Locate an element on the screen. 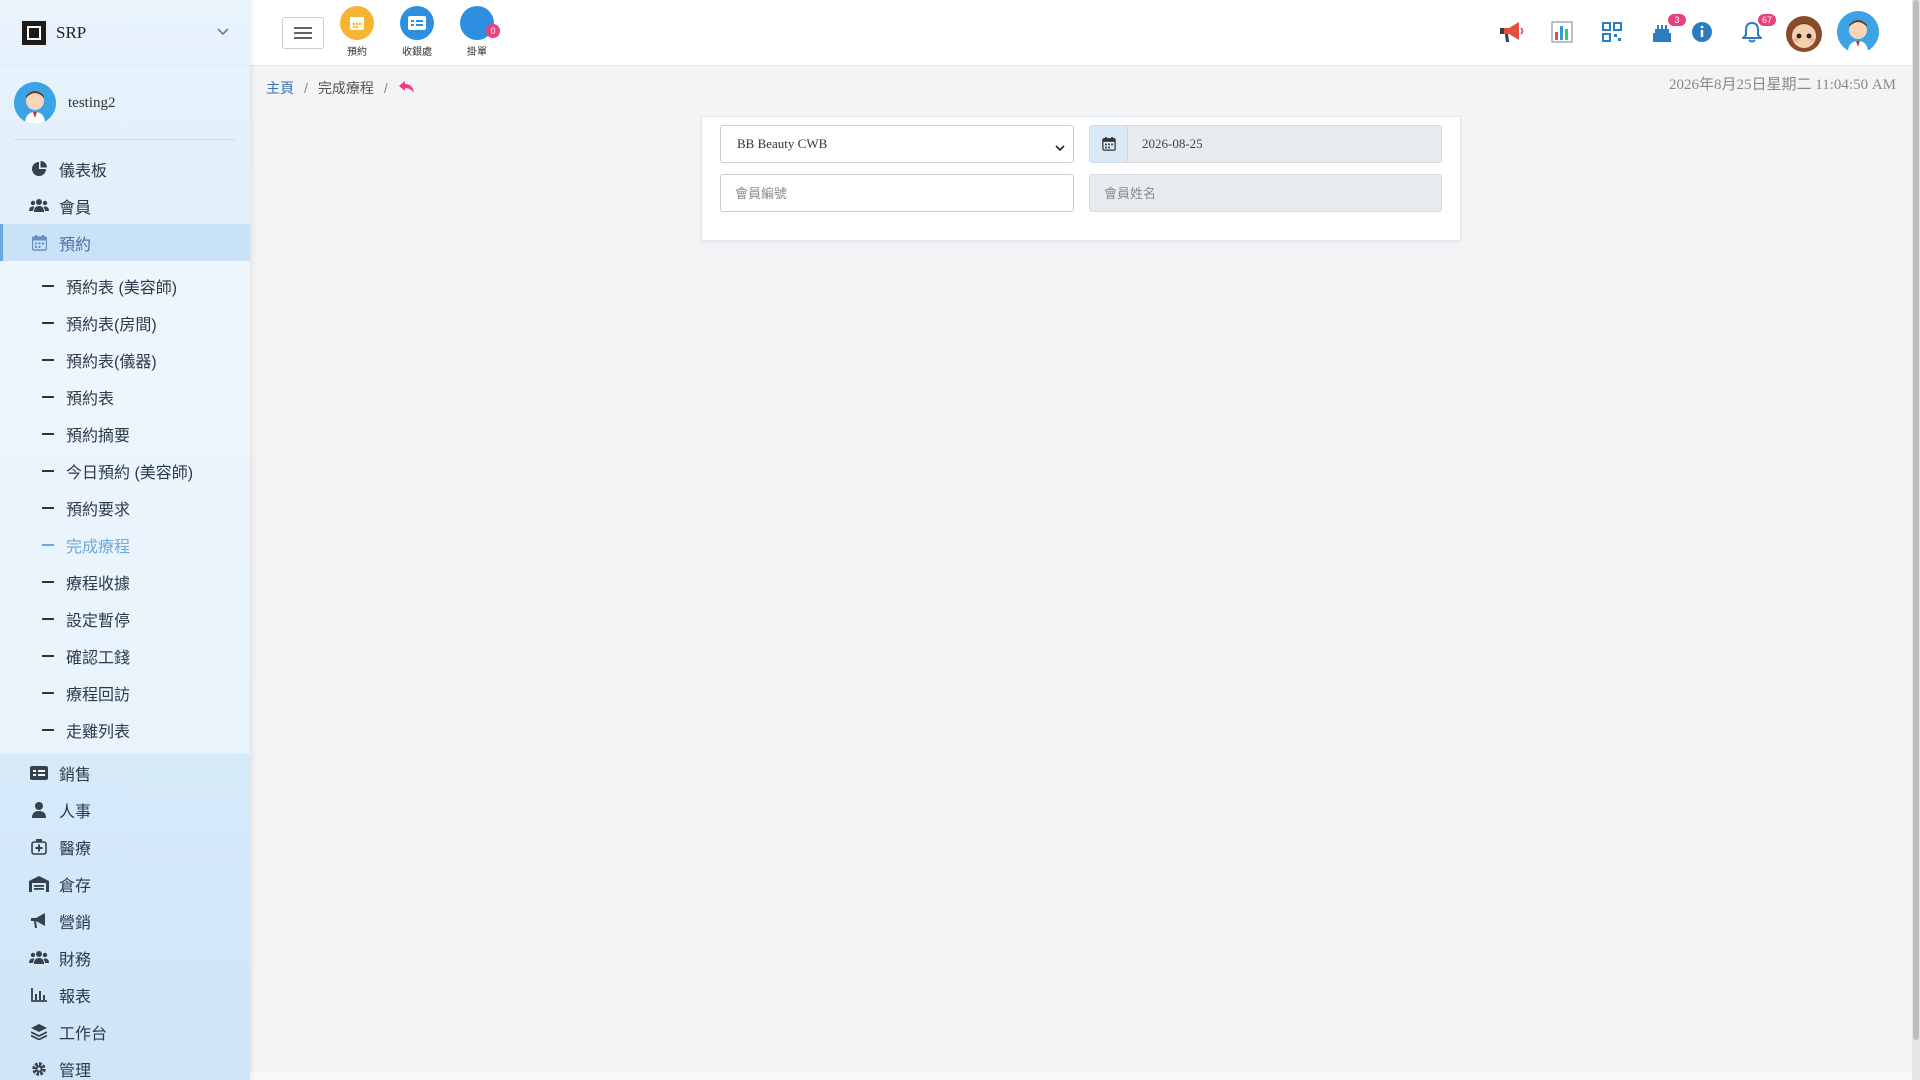 The height and width of the screenshot is (1080, 1920). submenu-item: 今日預約 (美容師) is located at coordinates (125, 470).